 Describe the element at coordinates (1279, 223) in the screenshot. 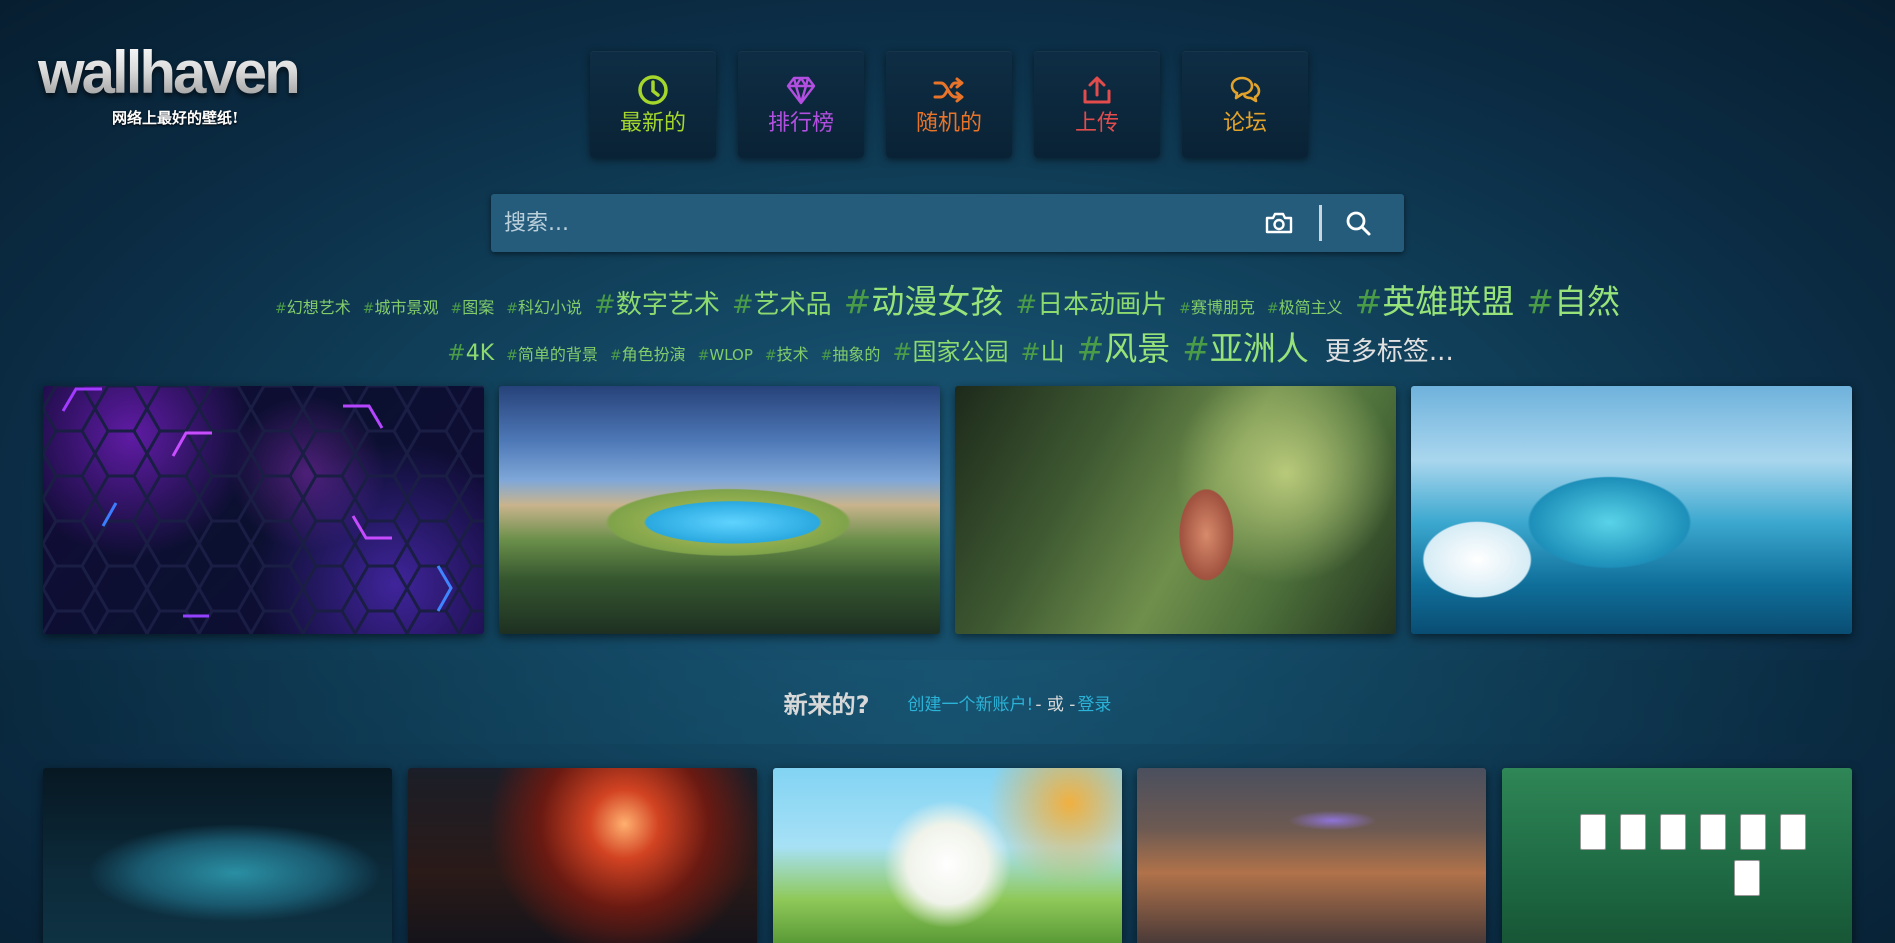

I see `camera-icon` at that location.